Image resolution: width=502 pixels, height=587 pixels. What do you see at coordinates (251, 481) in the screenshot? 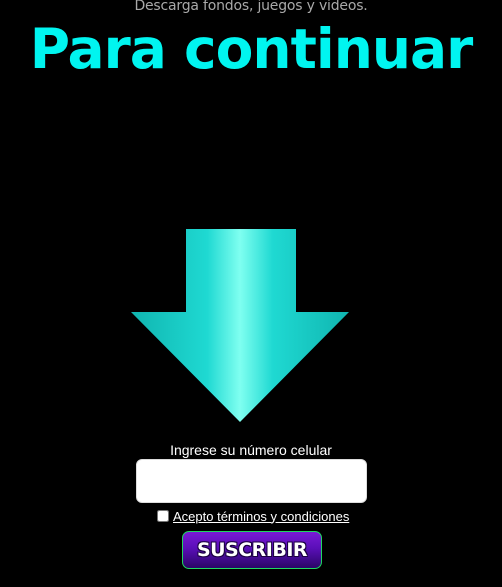
I see `phone-input` at bounding box center [251, 481].